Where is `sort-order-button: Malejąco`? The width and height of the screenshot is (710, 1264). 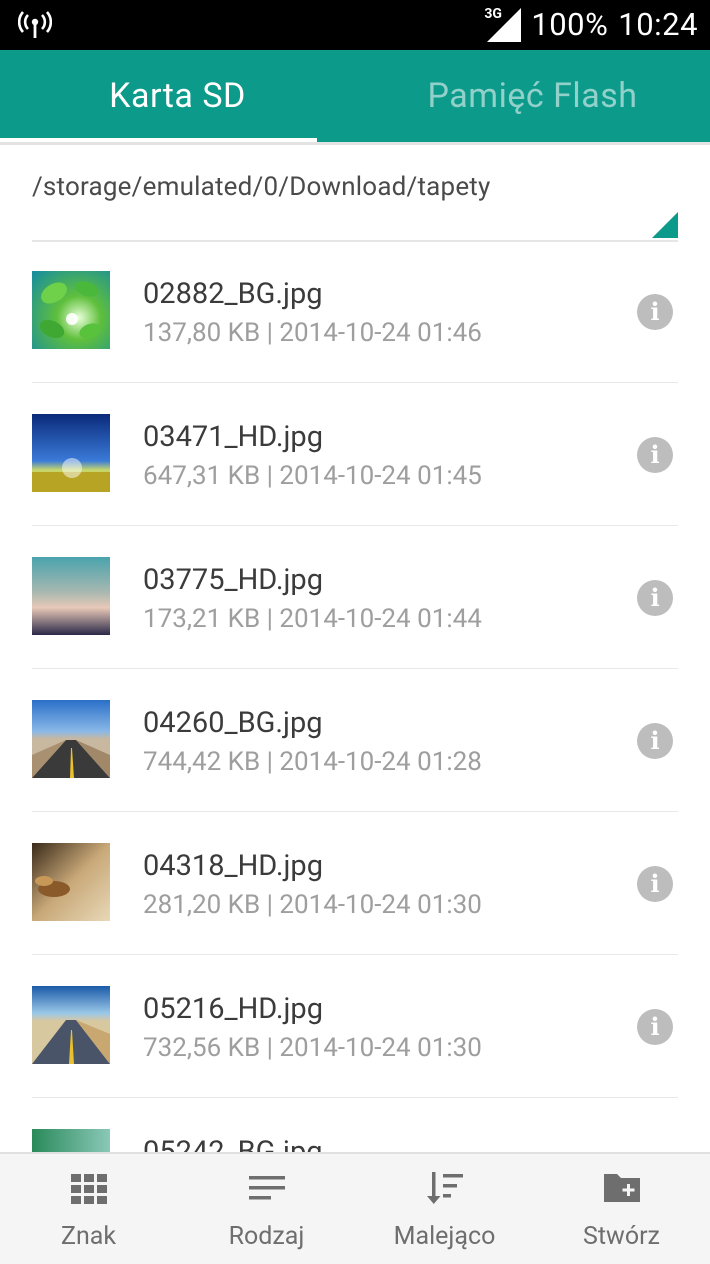
sort-order-button: Malejąco is located at coordinates (444, 1209).